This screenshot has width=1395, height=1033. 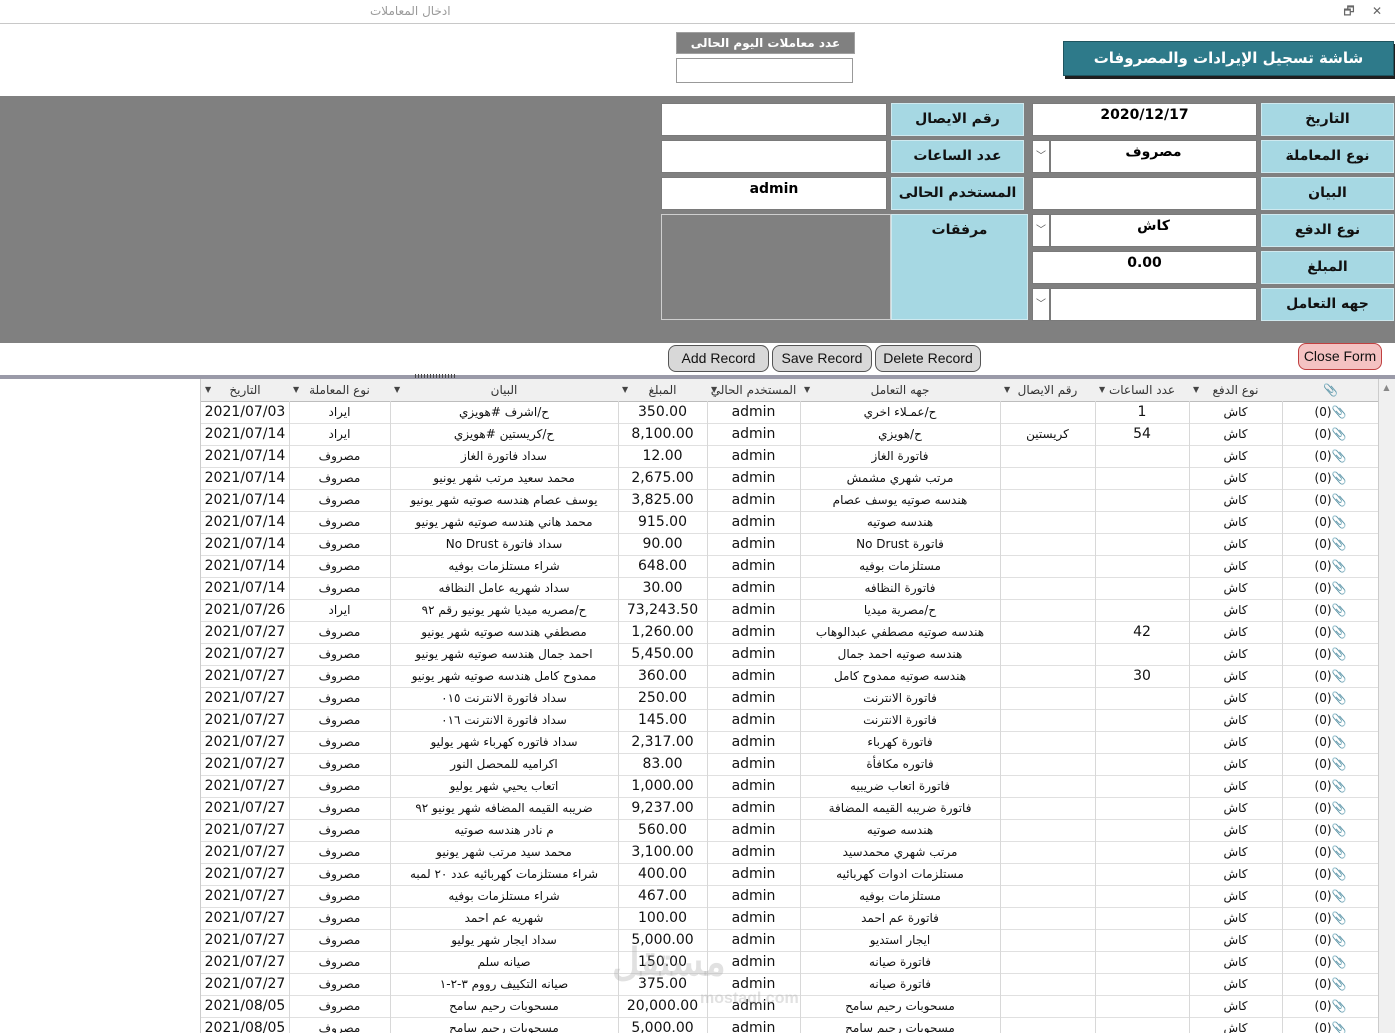 What do you see at coordinates (754, 390) in the screenshot?
I see `header-col-user: المستخدم الحالي ▼` at bounding box center [754, 390].